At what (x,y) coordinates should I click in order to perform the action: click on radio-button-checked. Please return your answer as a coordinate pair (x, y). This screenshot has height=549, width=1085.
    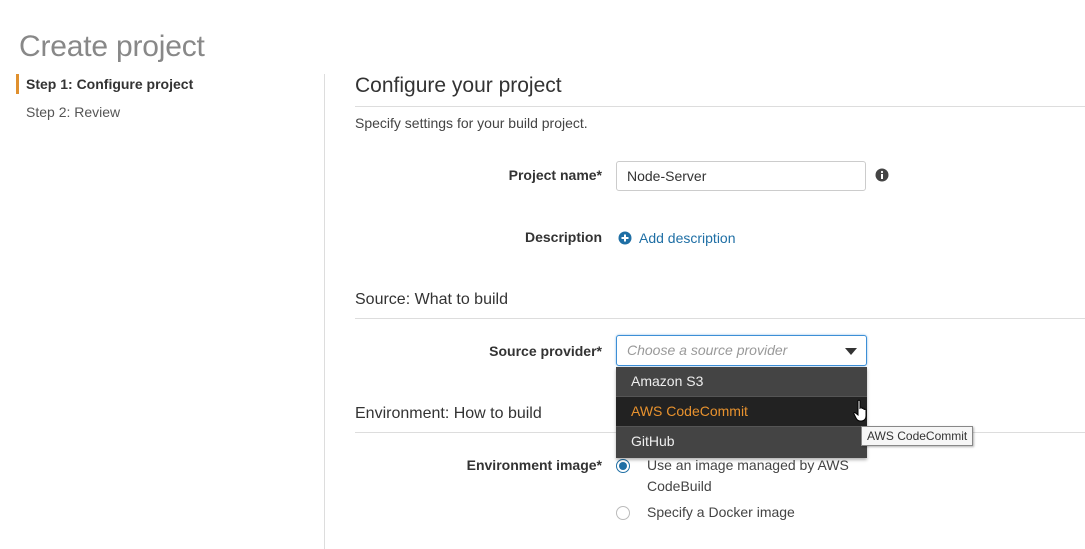
    Looking at the image, I should click on (623, 466).